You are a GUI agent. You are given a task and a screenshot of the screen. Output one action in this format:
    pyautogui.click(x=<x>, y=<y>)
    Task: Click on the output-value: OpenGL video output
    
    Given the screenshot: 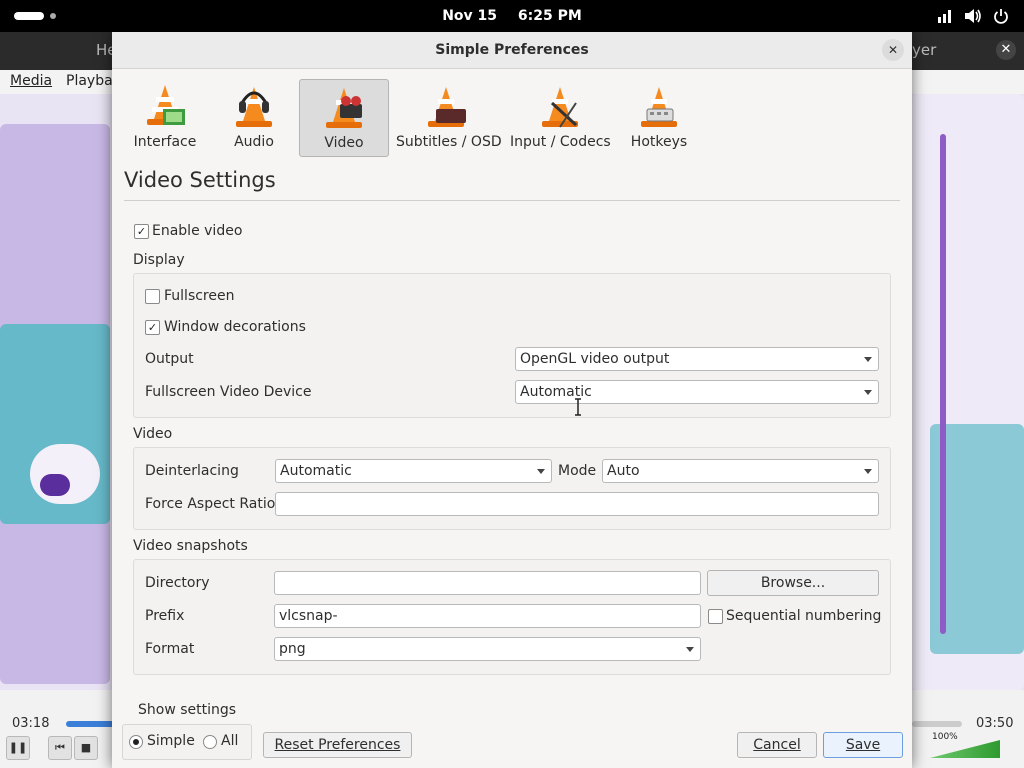 What is the action you would take?
    pyautogui.click(x=595, y=359)
    